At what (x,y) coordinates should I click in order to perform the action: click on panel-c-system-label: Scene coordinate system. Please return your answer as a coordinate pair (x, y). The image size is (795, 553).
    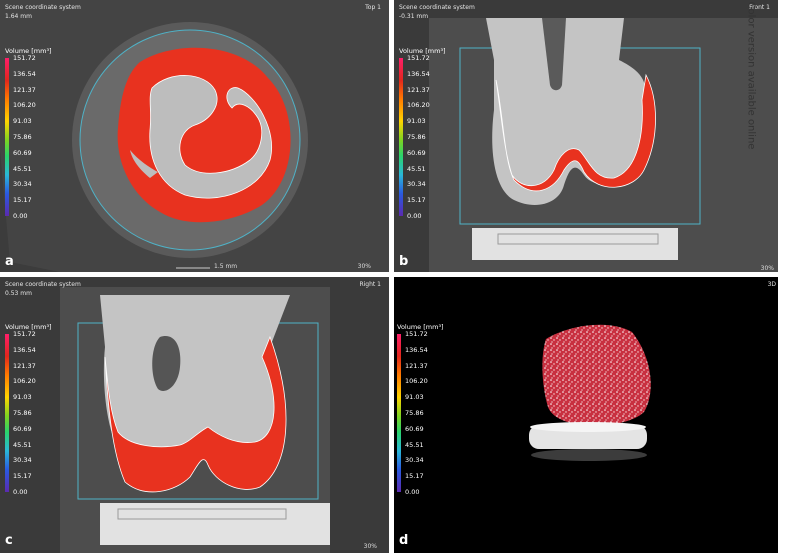
    Looking at the image, I should click on (43, 284).